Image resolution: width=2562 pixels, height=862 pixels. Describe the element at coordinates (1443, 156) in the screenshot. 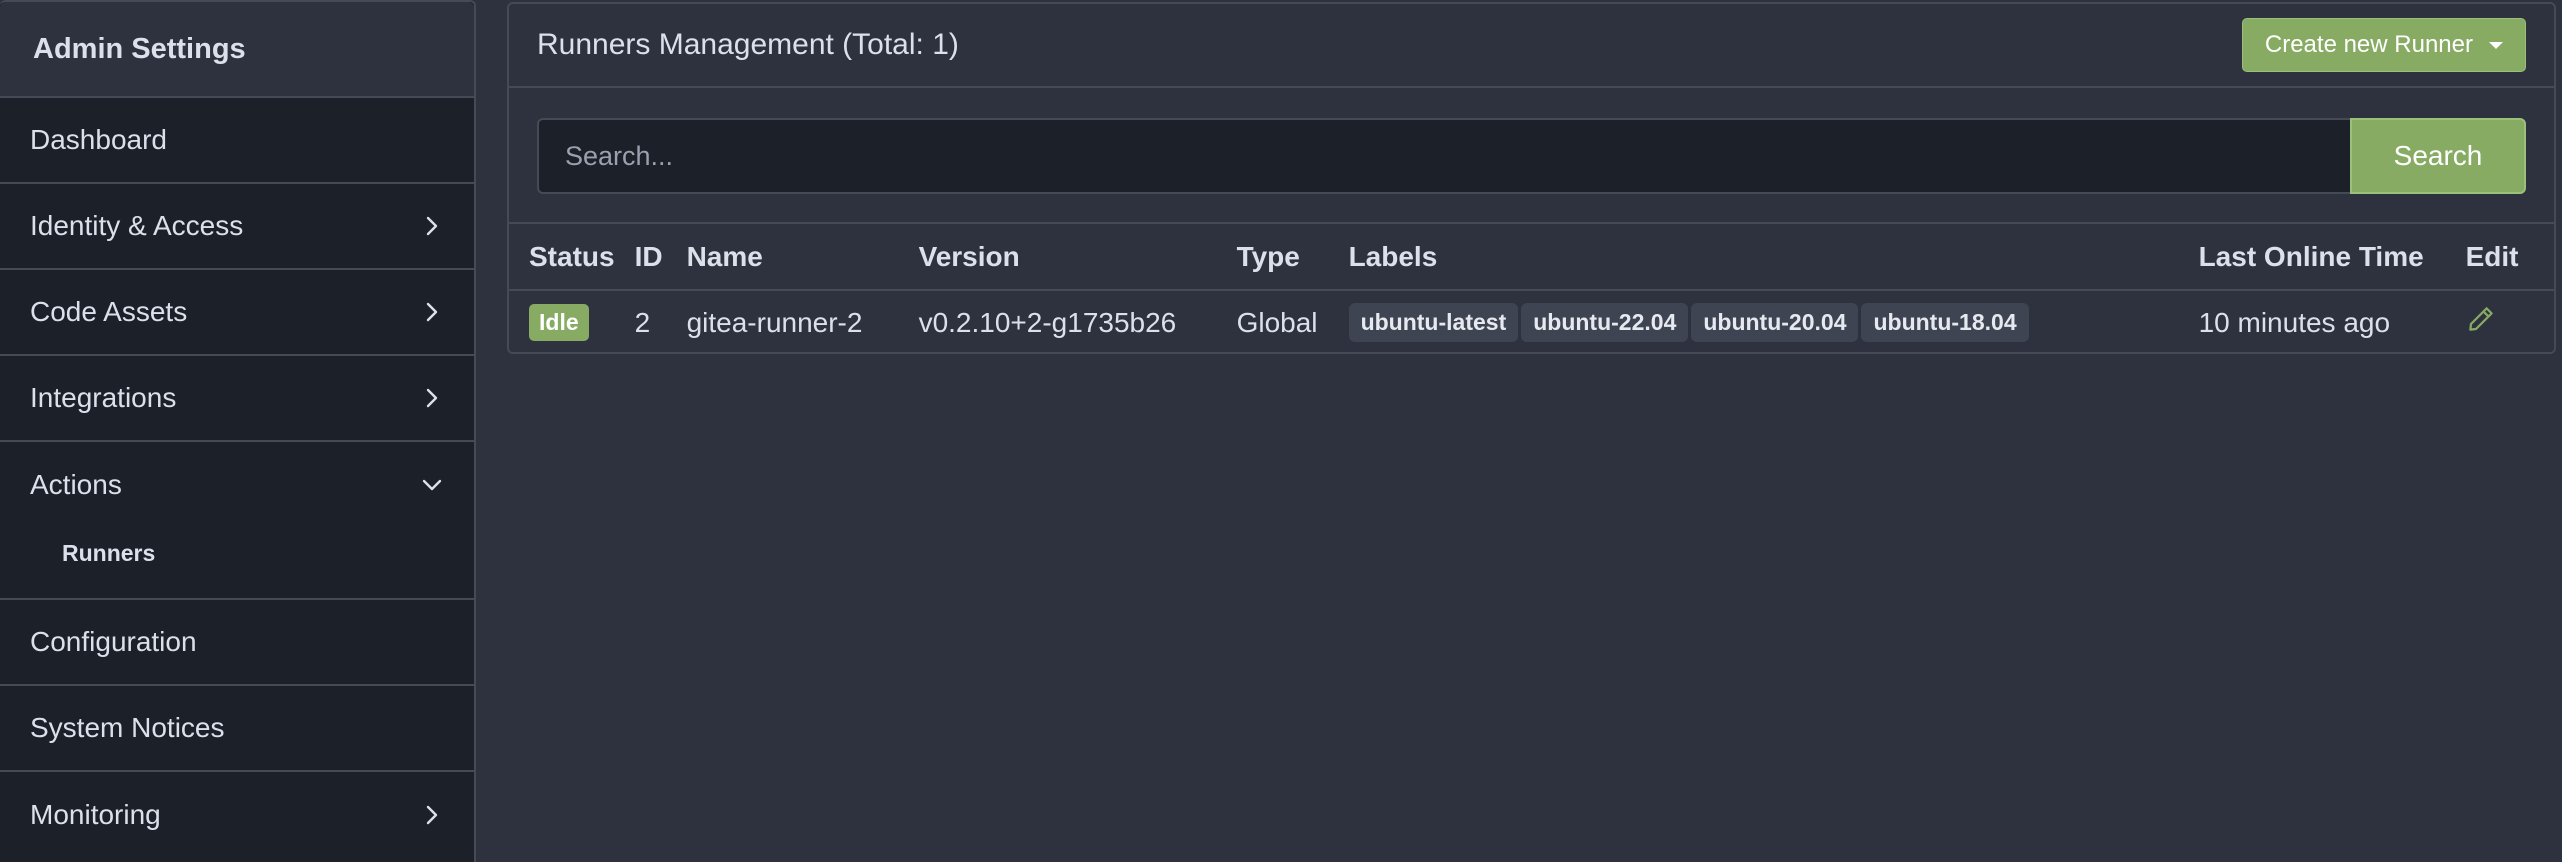

I see `search-input` at that location.